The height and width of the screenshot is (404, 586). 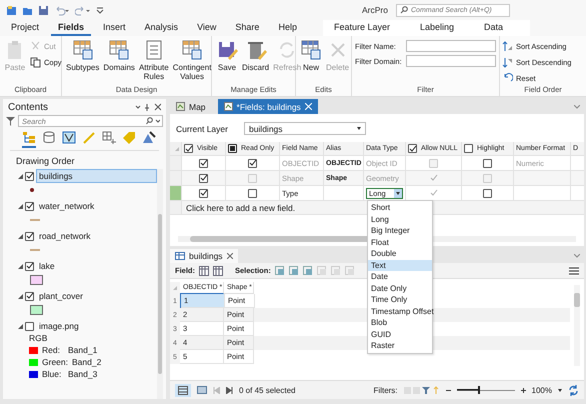 I want to click on close-icon, so click(x=229, y=256).